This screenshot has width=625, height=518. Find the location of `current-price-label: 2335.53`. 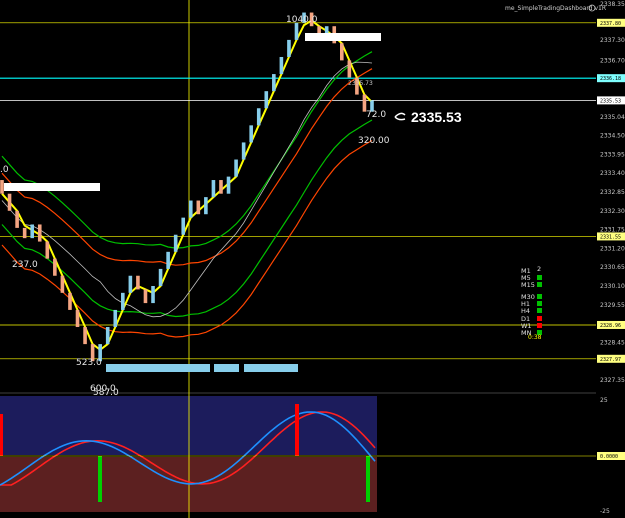

current-price-label: 2335.53 is located at coordinates (436, 117).